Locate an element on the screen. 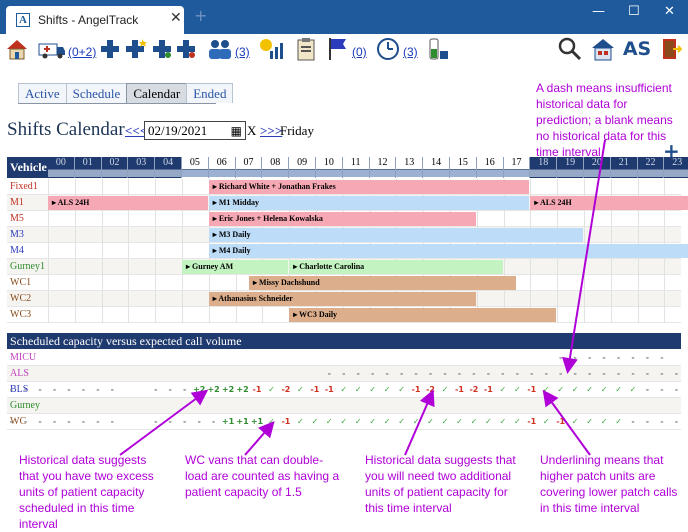  arrow-excess is located at coordinates (164, 422).